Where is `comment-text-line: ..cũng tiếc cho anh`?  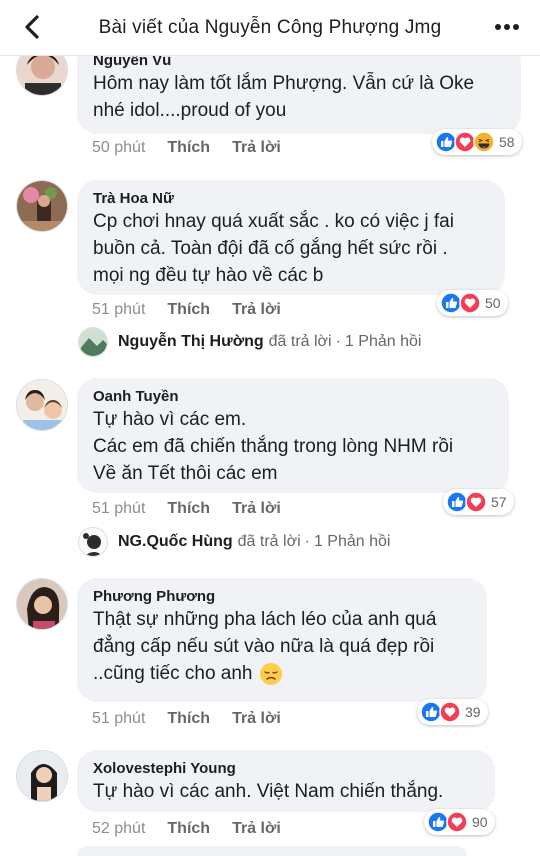
comment-text-line: ..cũng tiếc cho anh is located at coordinates (282, 673).